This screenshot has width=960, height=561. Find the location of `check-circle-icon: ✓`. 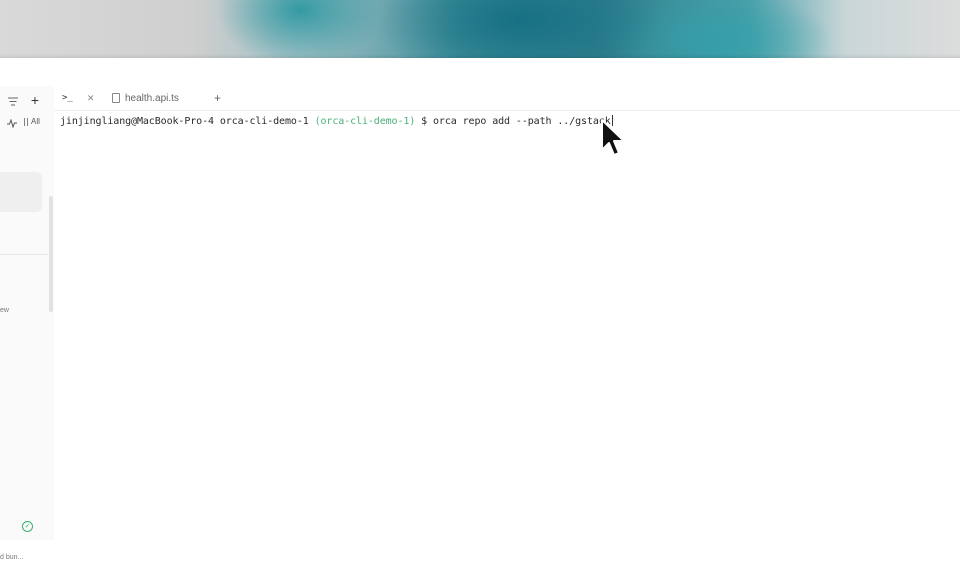

check-circle-icon: ✓ is located at coordinates (27, 526).